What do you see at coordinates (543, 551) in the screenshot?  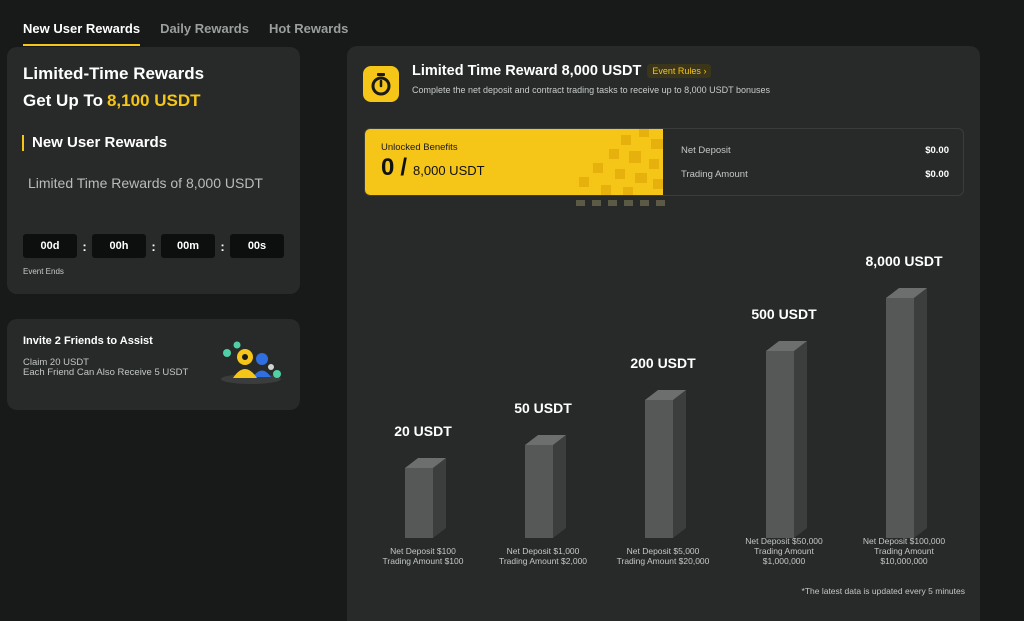 I see `tier-condition-line: Net Deposit $1,000` at bounding box center [543, 551].